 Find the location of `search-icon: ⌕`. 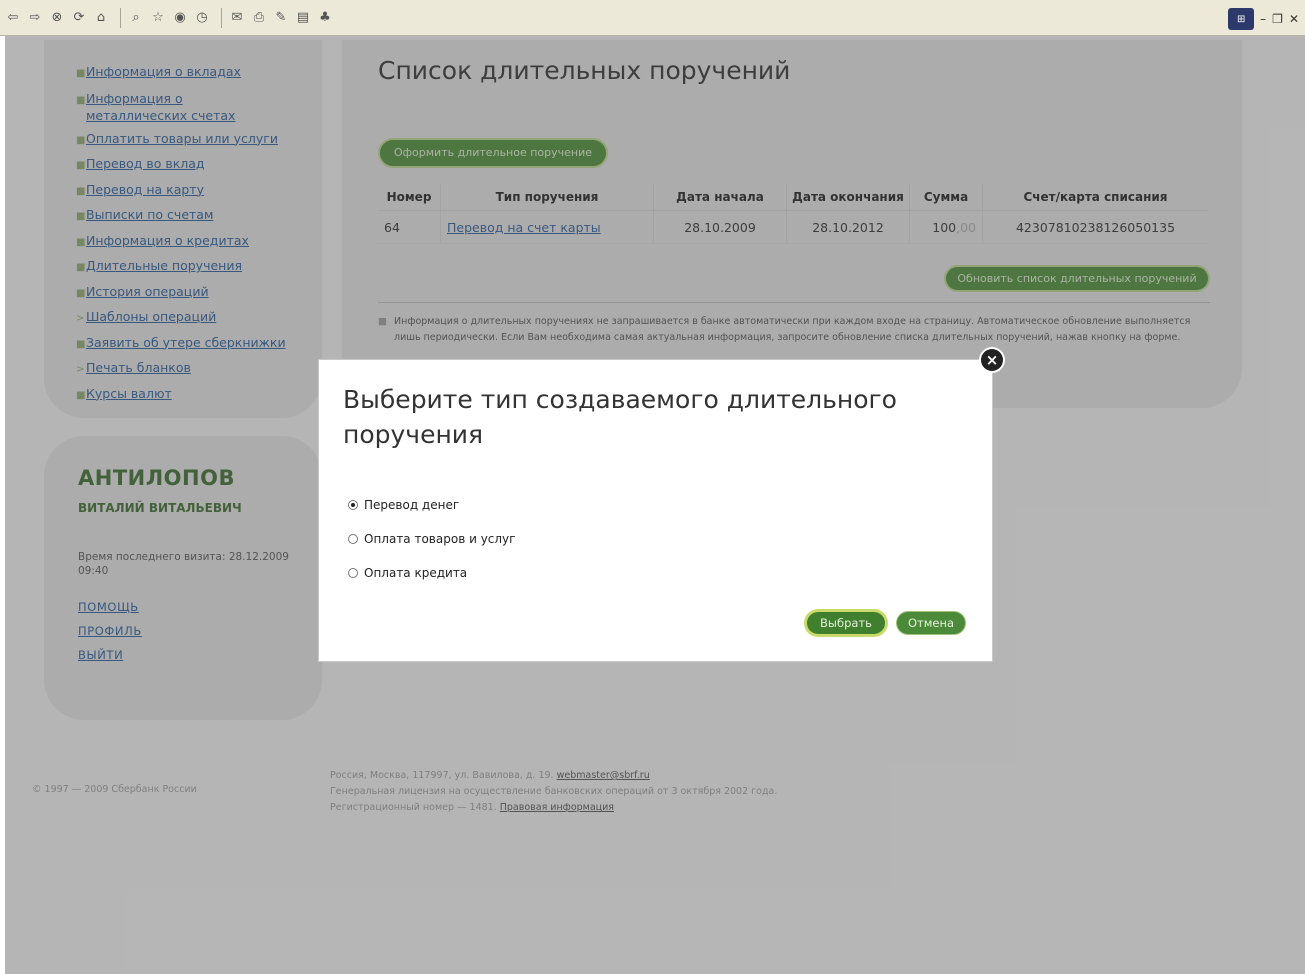

search-icon: ⌕ is located at coordinates (136, 18).